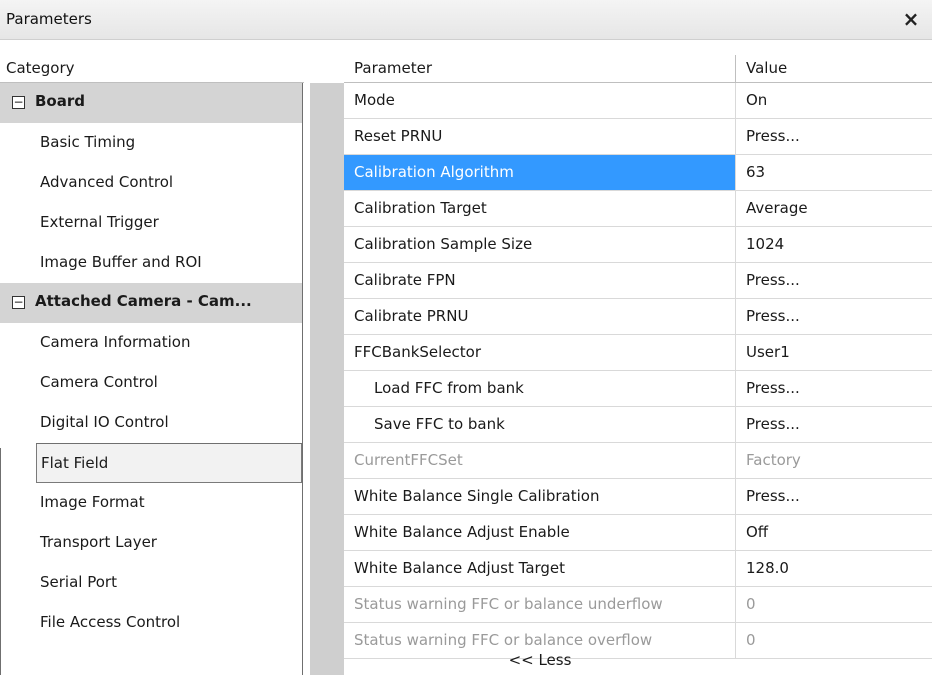 The image size is (932, 675). I want to click on parameter-value-cell: Factory, so click(773, 460).